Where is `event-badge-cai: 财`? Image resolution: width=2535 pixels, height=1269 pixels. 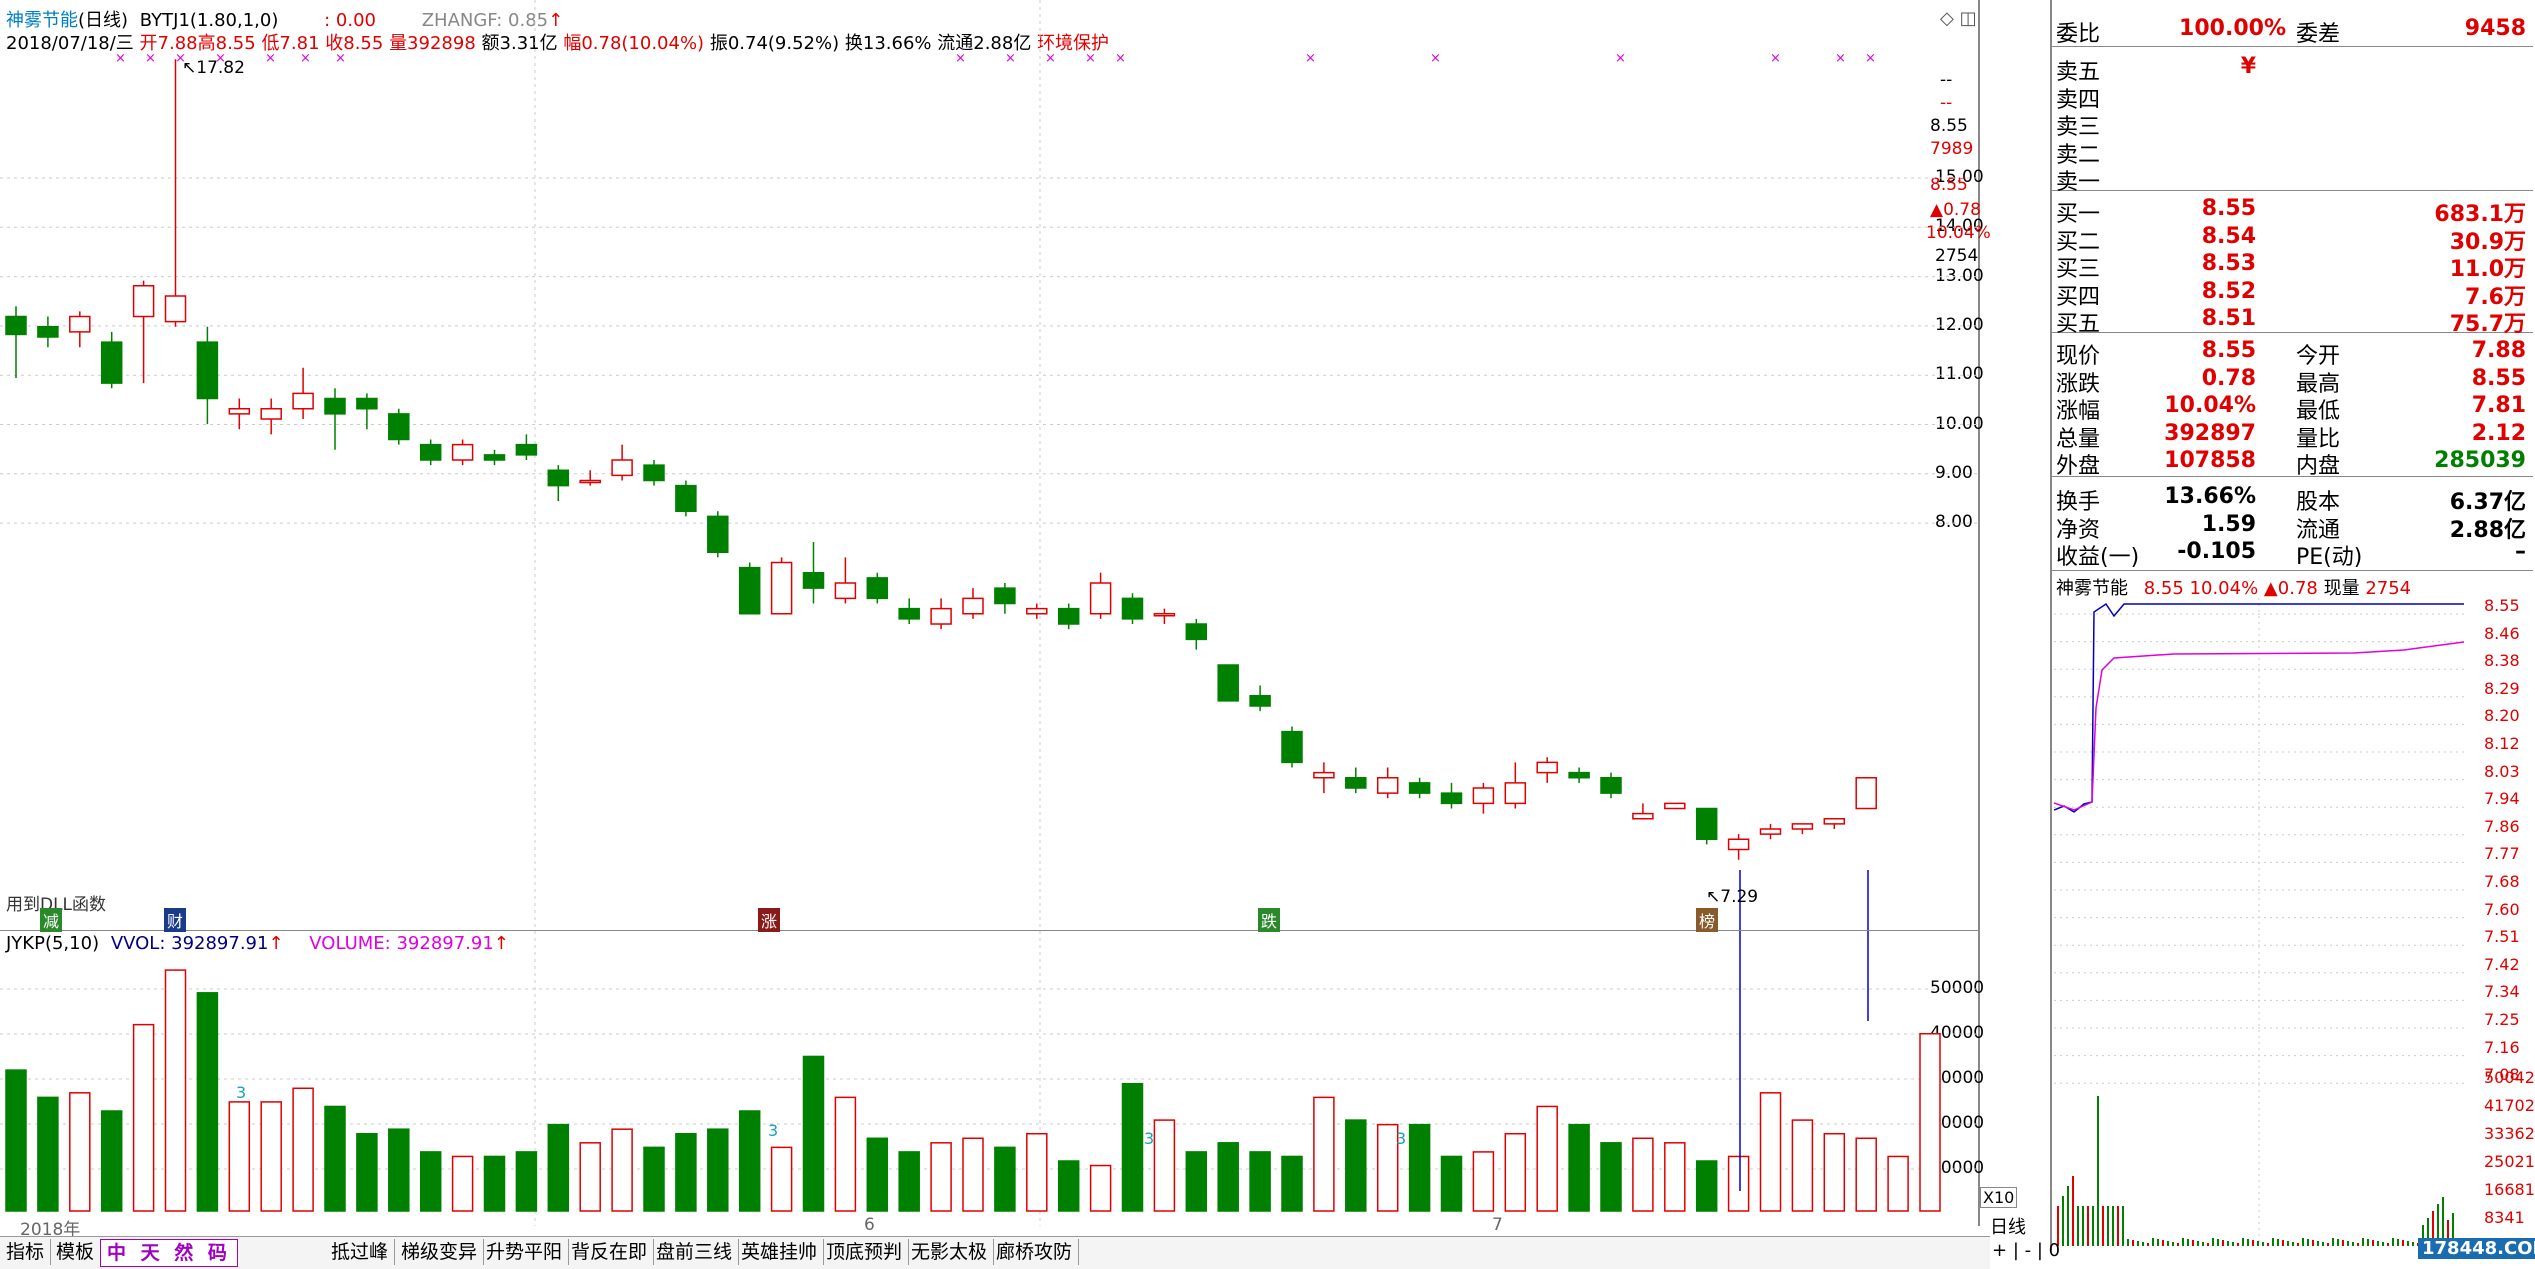
event-badge-cai: 财 is located at coordinates (175, 920).